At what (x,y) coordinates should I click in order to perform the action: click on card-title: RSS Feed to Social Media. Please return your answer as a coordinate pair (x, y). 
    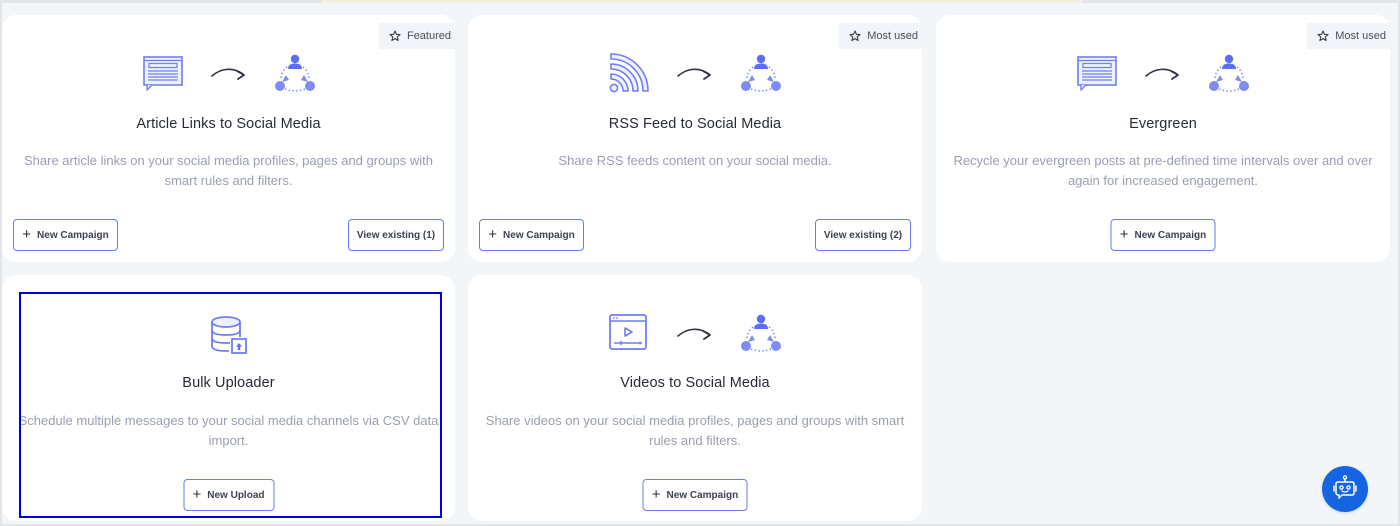
    Looking at the image, I should click on (695, 124).